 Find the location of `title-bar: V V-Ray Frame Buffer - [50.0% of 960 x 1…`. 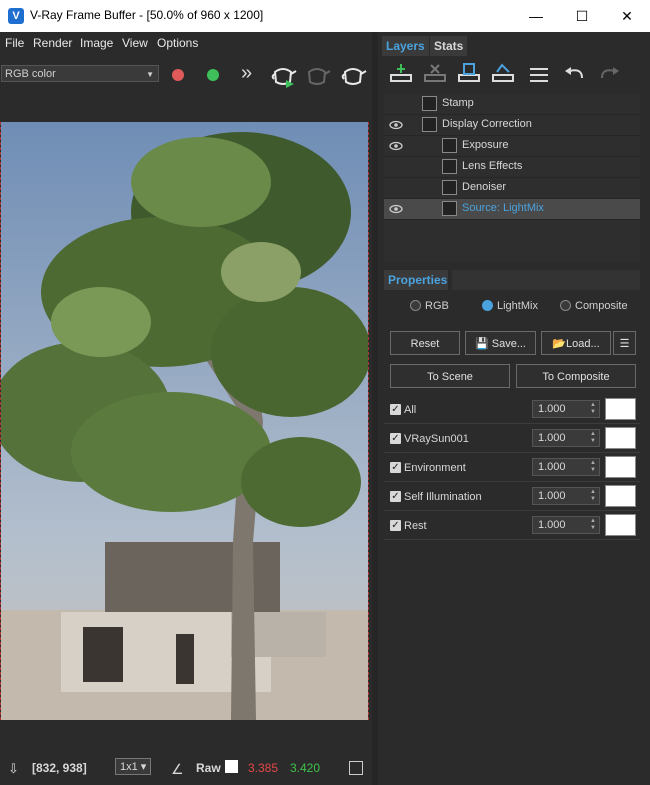

title-bar: V V-Ray Frame Buffer - [50.0% of 960 x 1… is located at coordinates (325, 16).